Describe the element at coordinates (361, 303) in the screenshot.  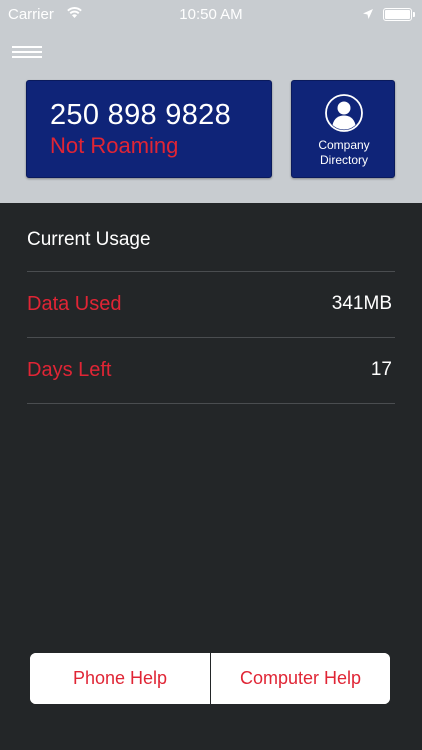
I see `data-used-value: 341MB` at that location.